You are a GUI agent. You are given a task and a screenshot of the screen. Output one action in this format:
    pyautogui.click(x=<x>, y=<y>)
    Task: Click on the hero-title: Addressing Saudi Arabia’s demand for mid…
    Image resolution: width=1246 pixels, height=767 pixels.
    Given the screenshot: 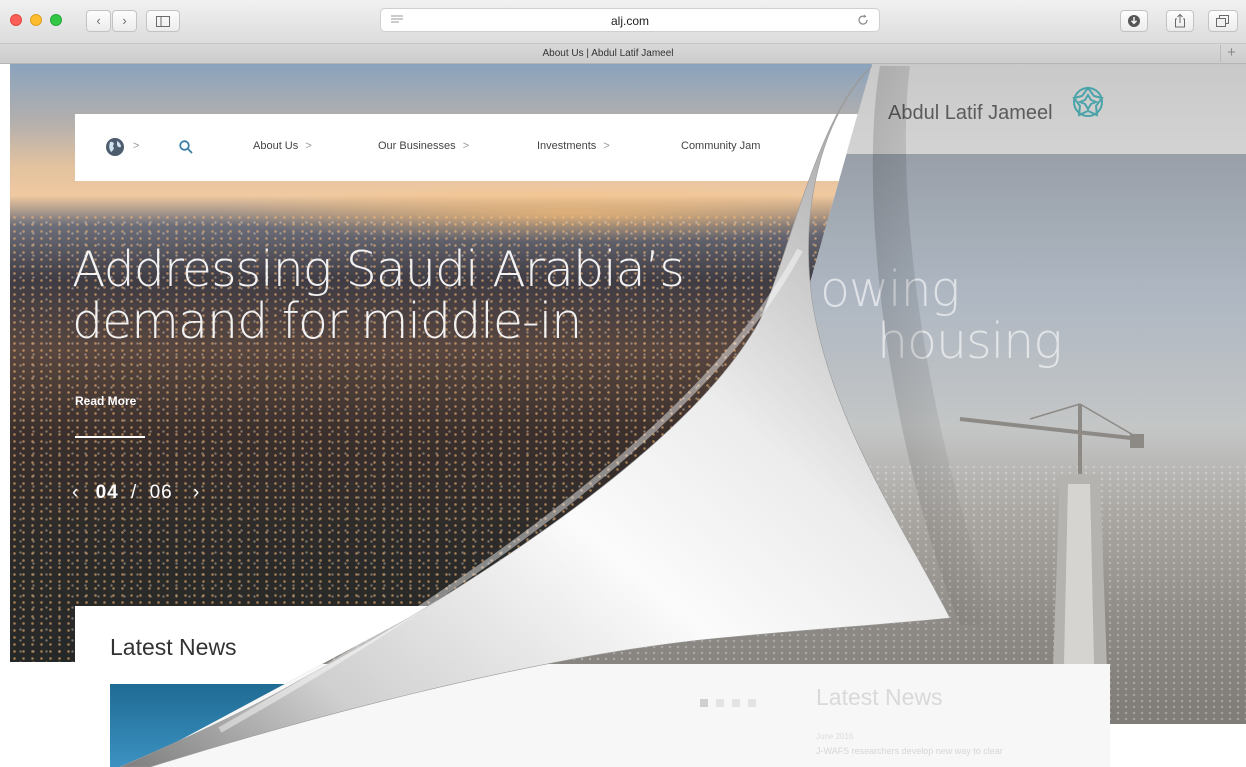 What is the action you would take?
    pyautogui.click(x=452, y=296)
    